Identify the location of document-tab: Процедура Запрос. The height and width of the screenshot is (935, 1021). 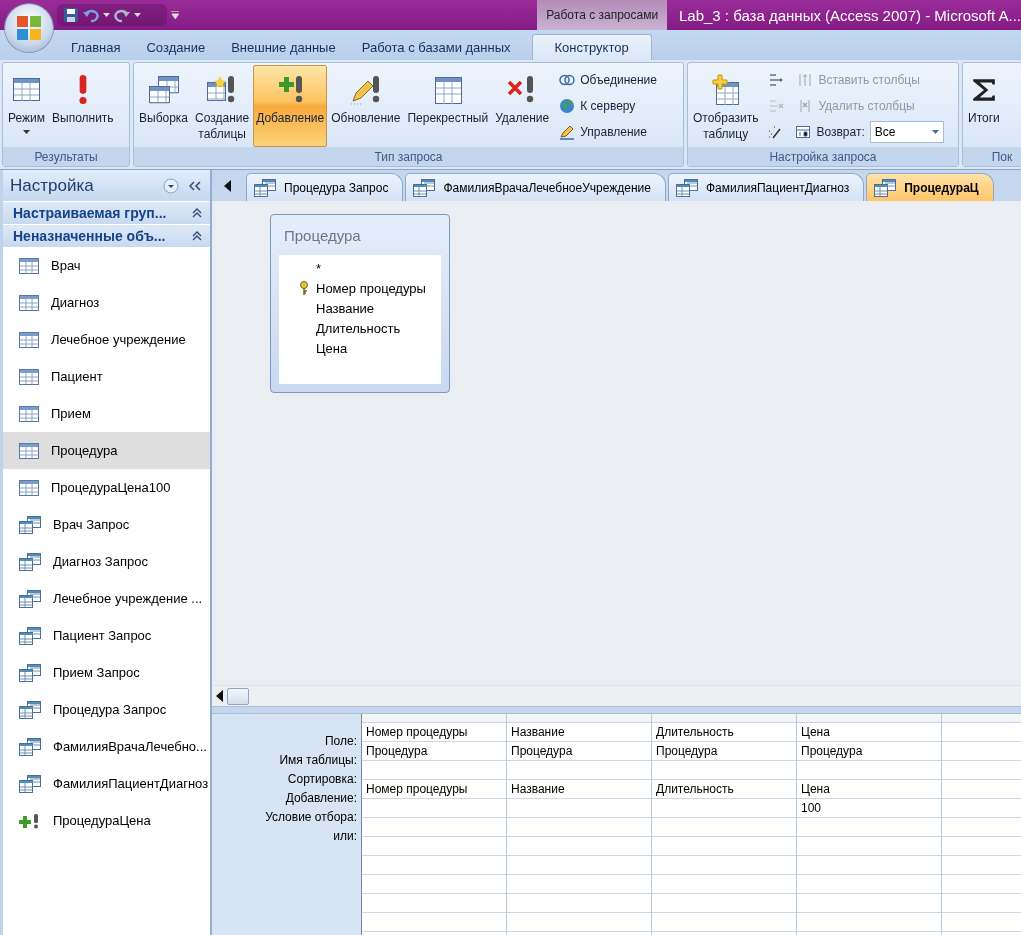
(325, 187).